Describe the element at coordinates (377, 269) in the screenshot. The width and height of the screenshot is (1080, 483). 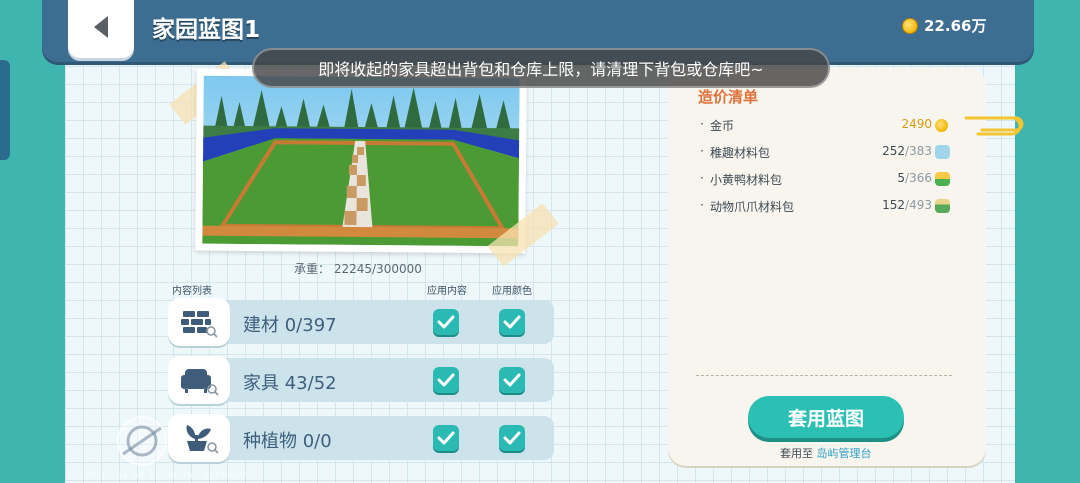
I see `capacity-value: 22245/300000` at that location.